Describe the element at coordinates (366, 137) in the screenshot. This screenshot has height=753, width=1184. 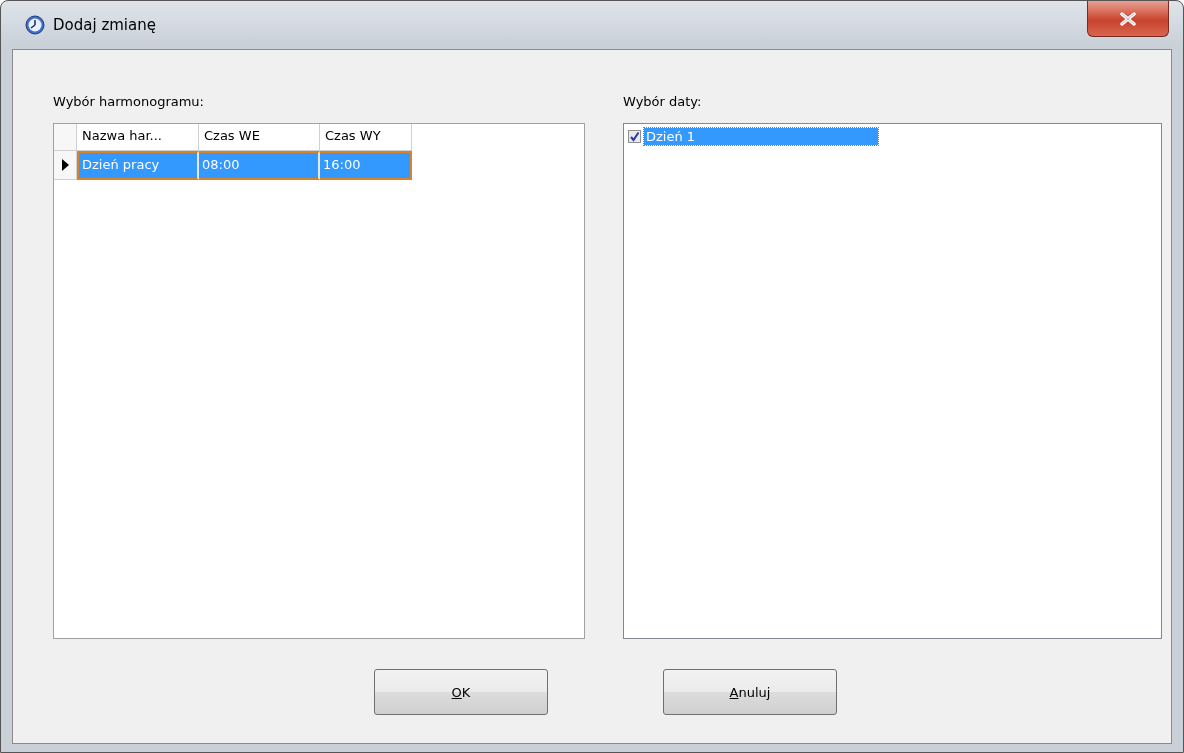
I see `column-header: Czas WY` at that location.